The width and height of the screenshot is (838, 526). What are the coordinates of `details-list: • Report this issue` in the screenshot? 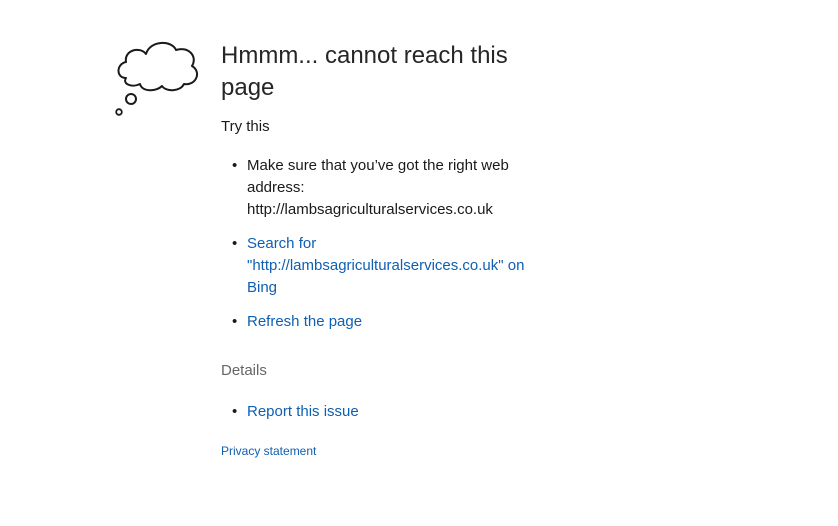 It's located at (391, 412).